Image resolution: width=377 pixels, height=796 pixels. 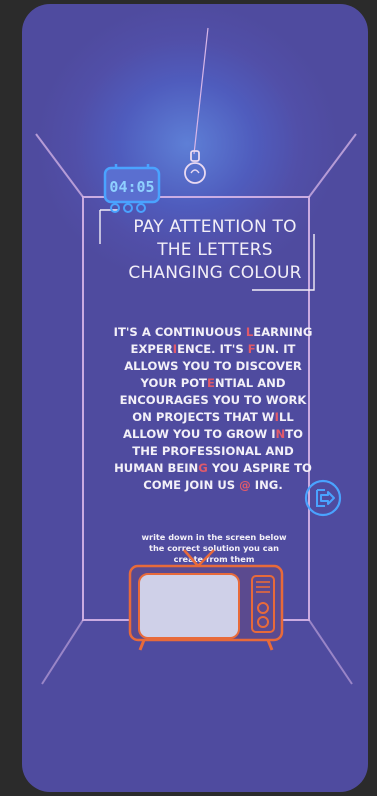 What do you see at coordinates (215, 227) in the screenshot?
I see `title-line-1: PAY ATTENTION TO` at bounding box center [215, 227].